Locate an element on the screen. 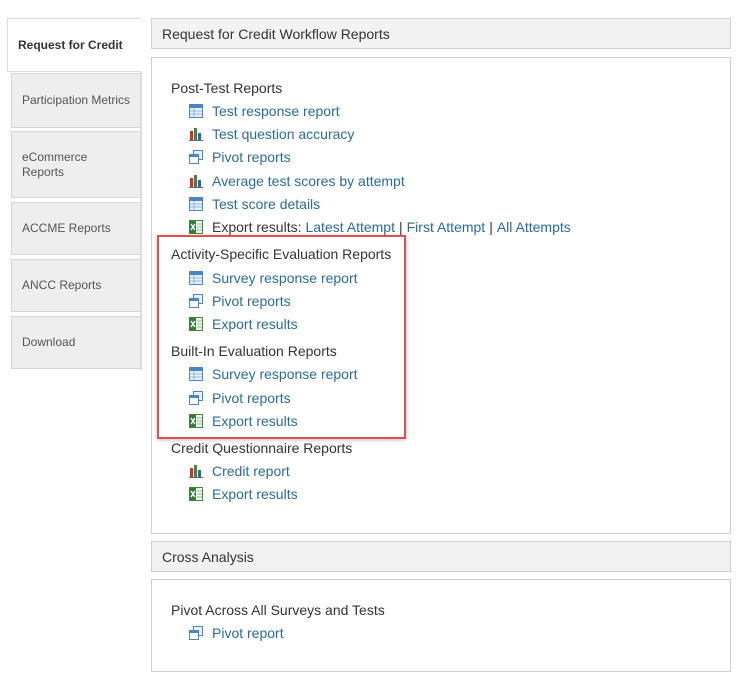 The width and height of the screenshot is (743, 698). tab-participation-metrics: Participation Metrics is located at coordinates (75, 100).